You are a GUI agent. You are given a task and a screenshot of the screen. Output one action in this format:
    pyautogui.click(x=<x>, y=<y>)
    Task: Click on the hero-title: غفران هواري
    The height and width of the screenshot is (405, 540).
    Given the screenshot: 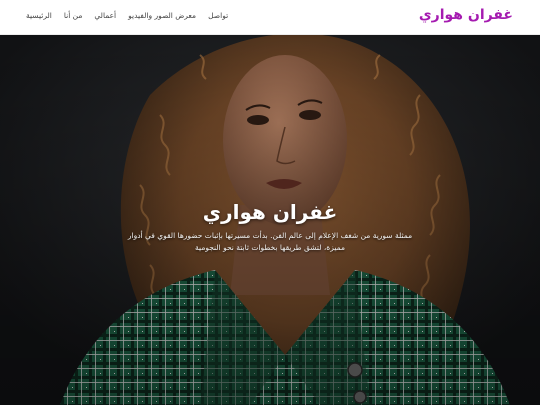 What is the action you would take?
    pyautogui.click(x=270, y=212)
    